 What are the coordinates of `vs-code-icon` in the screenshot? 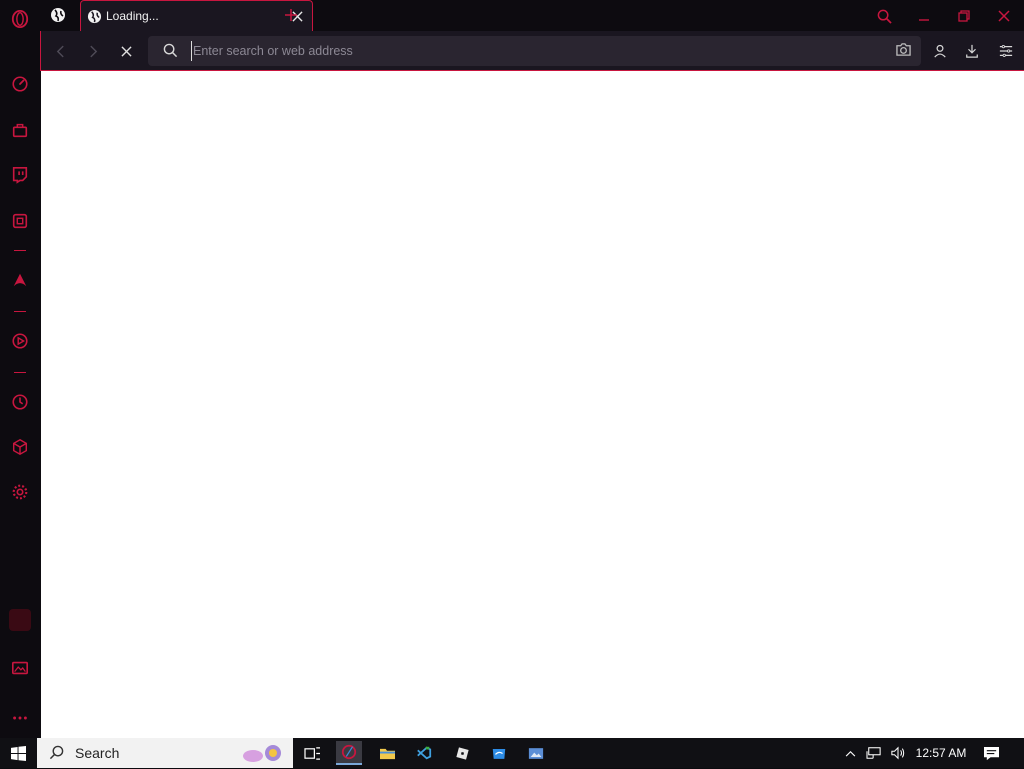 It's located at (424, 753).